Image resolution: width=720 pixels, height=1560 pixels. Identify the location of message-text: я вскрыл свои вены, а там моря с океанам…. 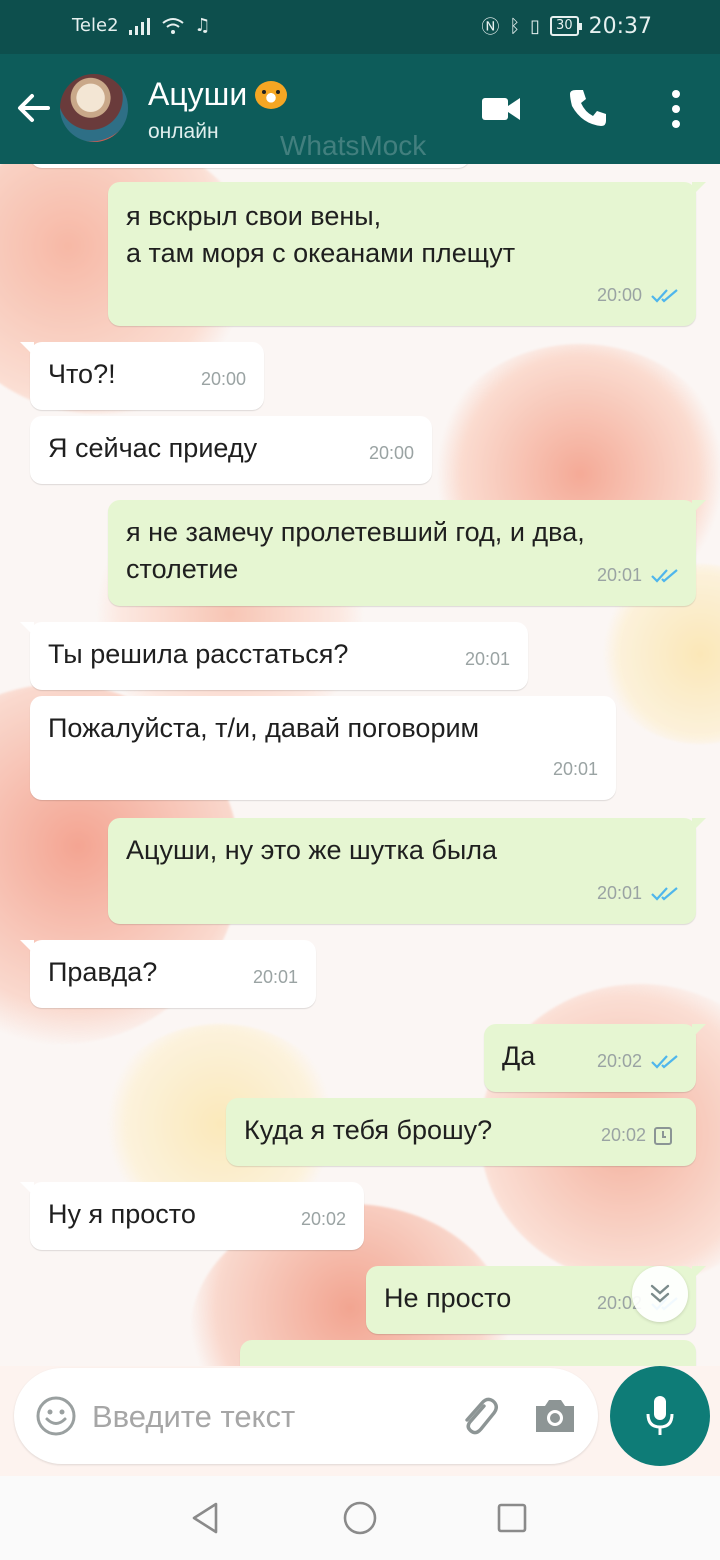
(321, 234).